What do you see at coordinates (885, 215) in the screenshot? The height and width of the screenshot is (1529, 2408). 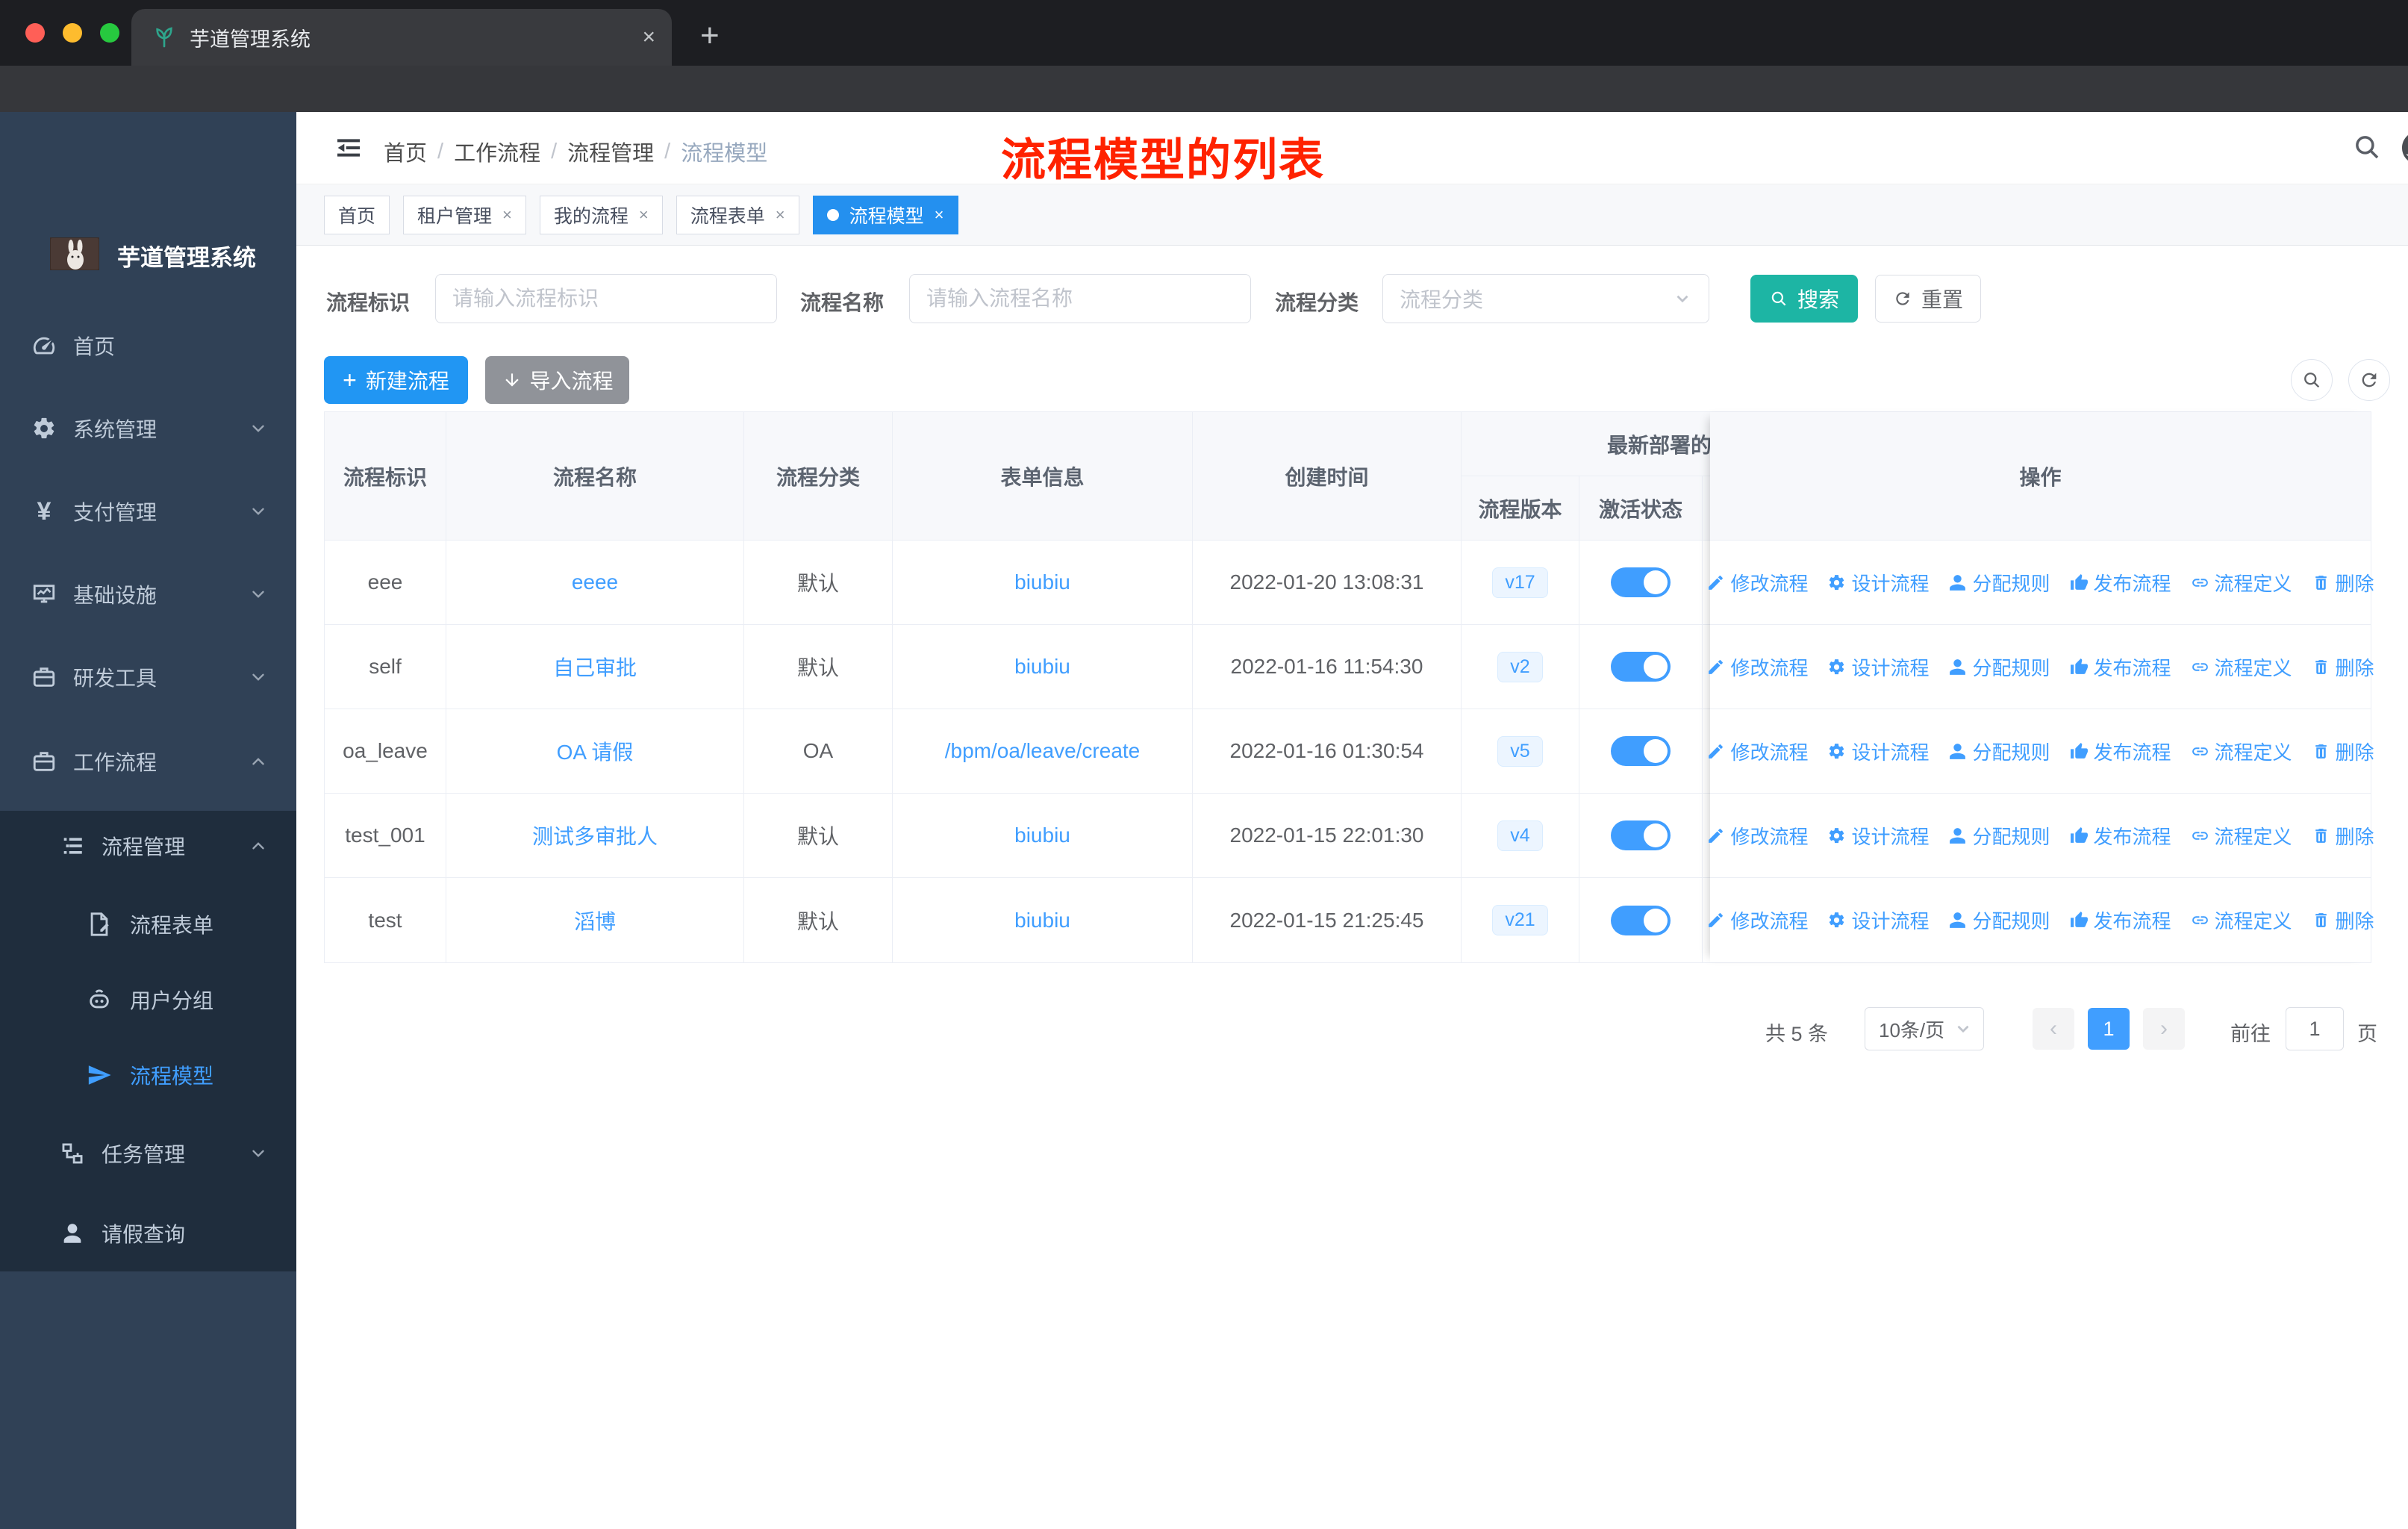 I see `tag-process-model: 流程模型 ×` at bounding box center [885, 215].